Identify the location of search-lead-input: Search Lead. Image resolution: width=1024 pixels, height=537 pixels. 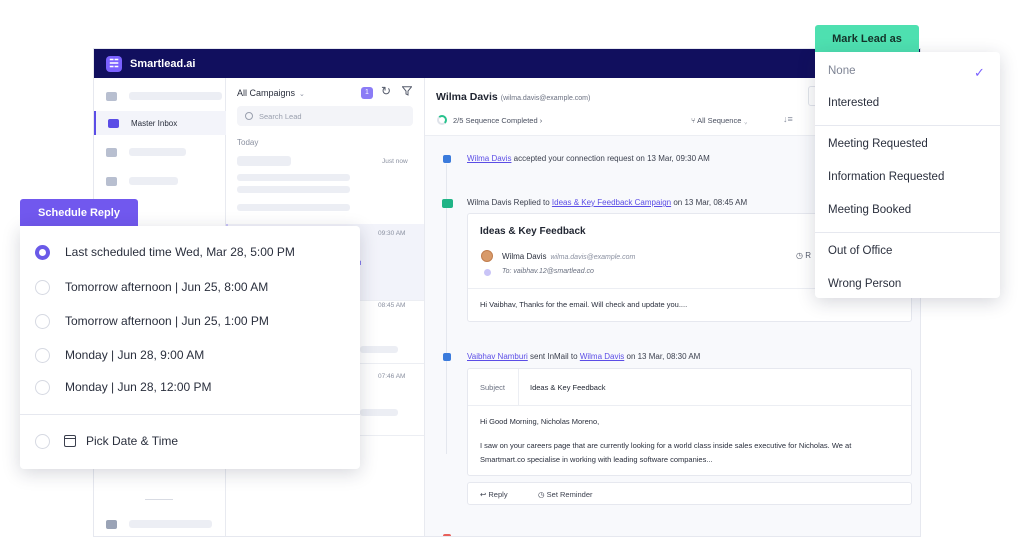
(325, 116).